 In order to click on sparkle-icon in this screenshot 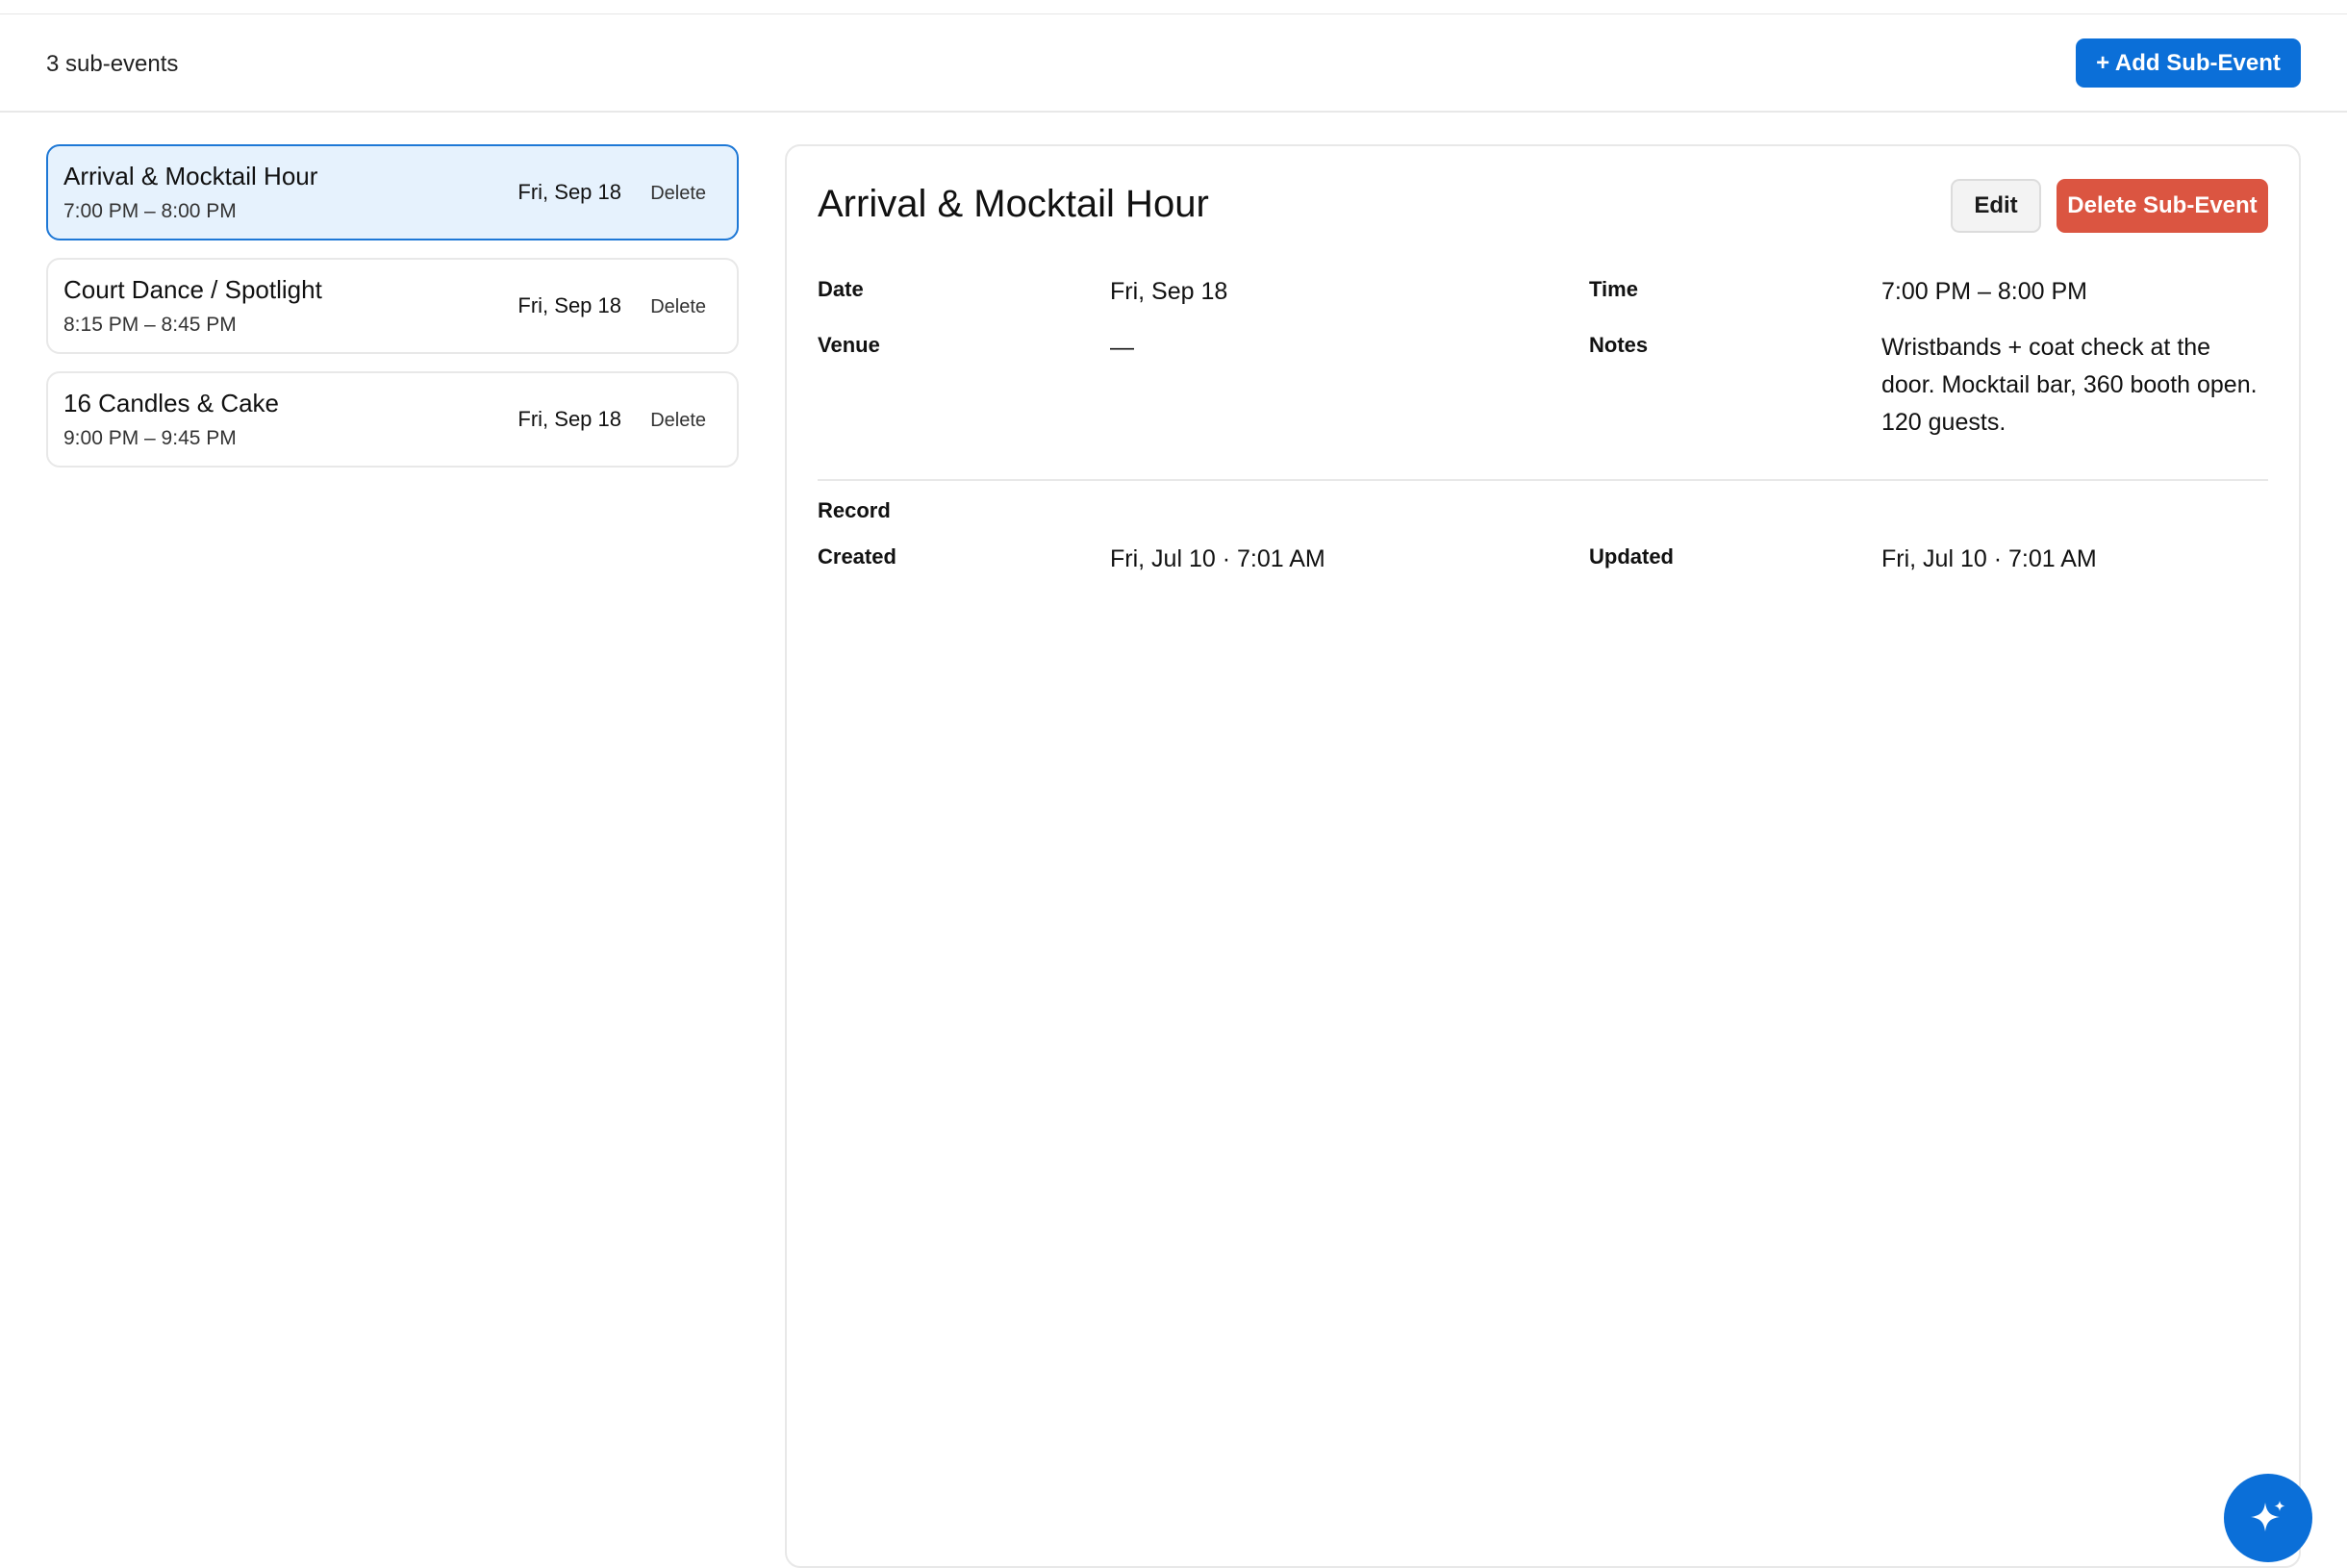, I will do `click(2268, 1516)`.